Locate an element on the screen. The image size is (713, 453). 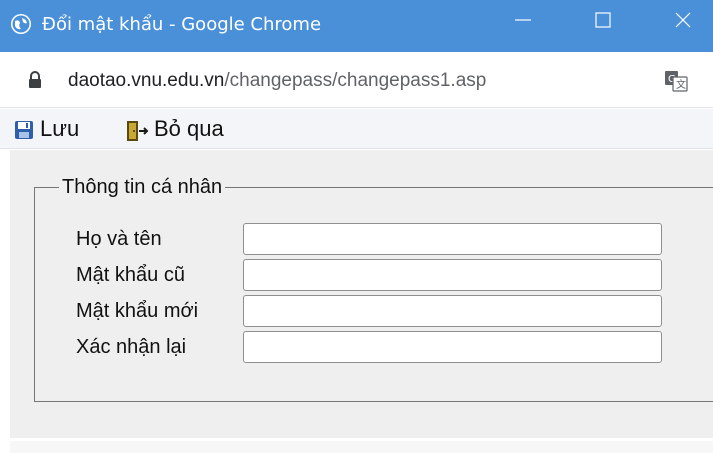
url-path: /changepass/changepass1.asp is located at coordinates (355, 80).